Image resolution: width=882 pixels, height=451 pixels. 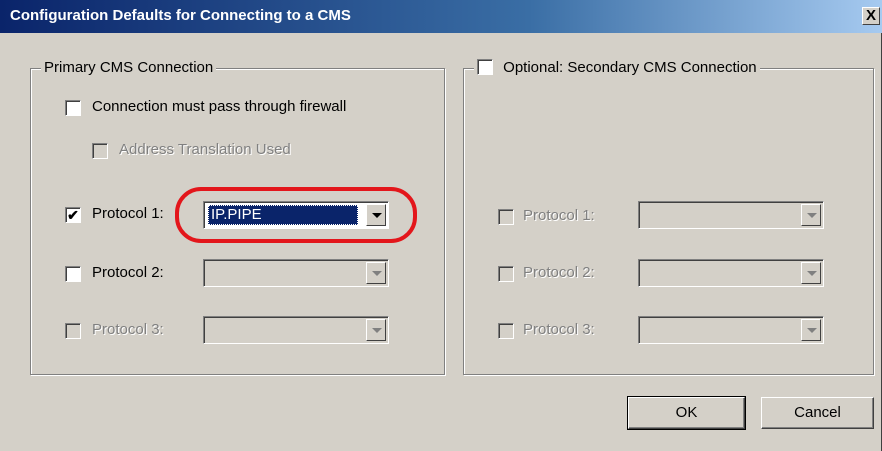 I want to click on secondary-cms-legend: Optional: Secondary CMS Connection, so click(x=617, y=68).